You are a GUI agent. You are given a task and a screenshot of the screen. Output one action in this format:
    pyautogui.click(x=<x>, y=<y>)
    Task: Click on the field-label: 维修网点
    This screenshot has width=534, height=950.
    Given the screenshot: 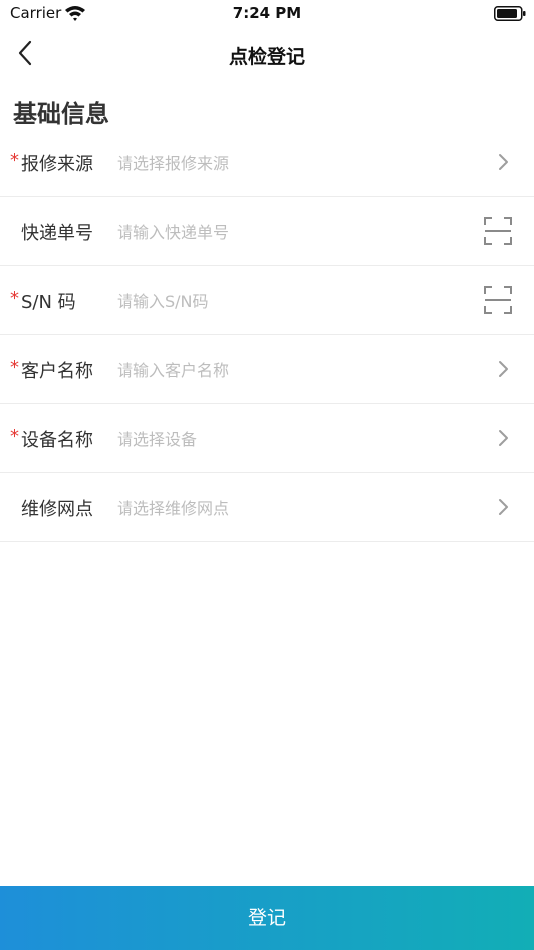 What is the action you would take?
    pyautogui.click(x=57, y=509)
    